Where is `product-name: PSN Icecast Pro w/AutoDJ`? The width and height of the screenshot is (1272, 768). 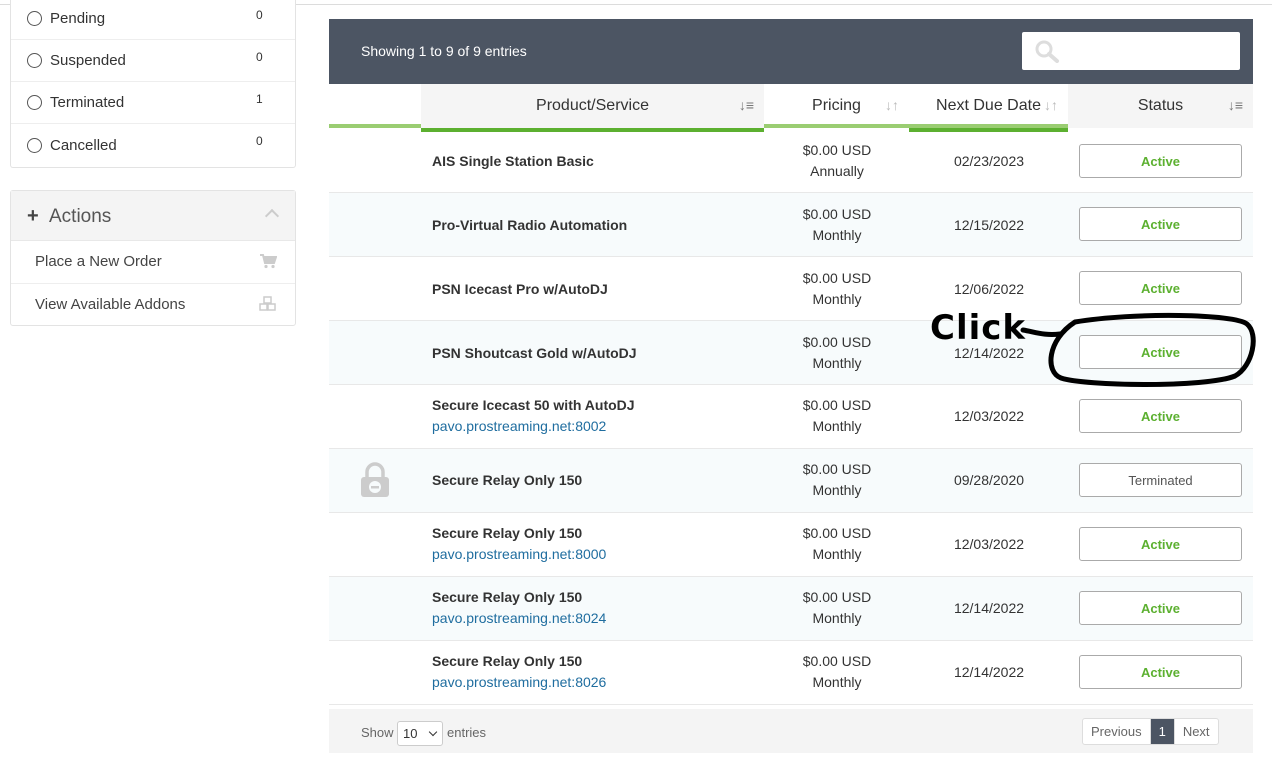 product-name: PSN Icecast Pro w/AutoDJ is located at coordinates (520, 289).